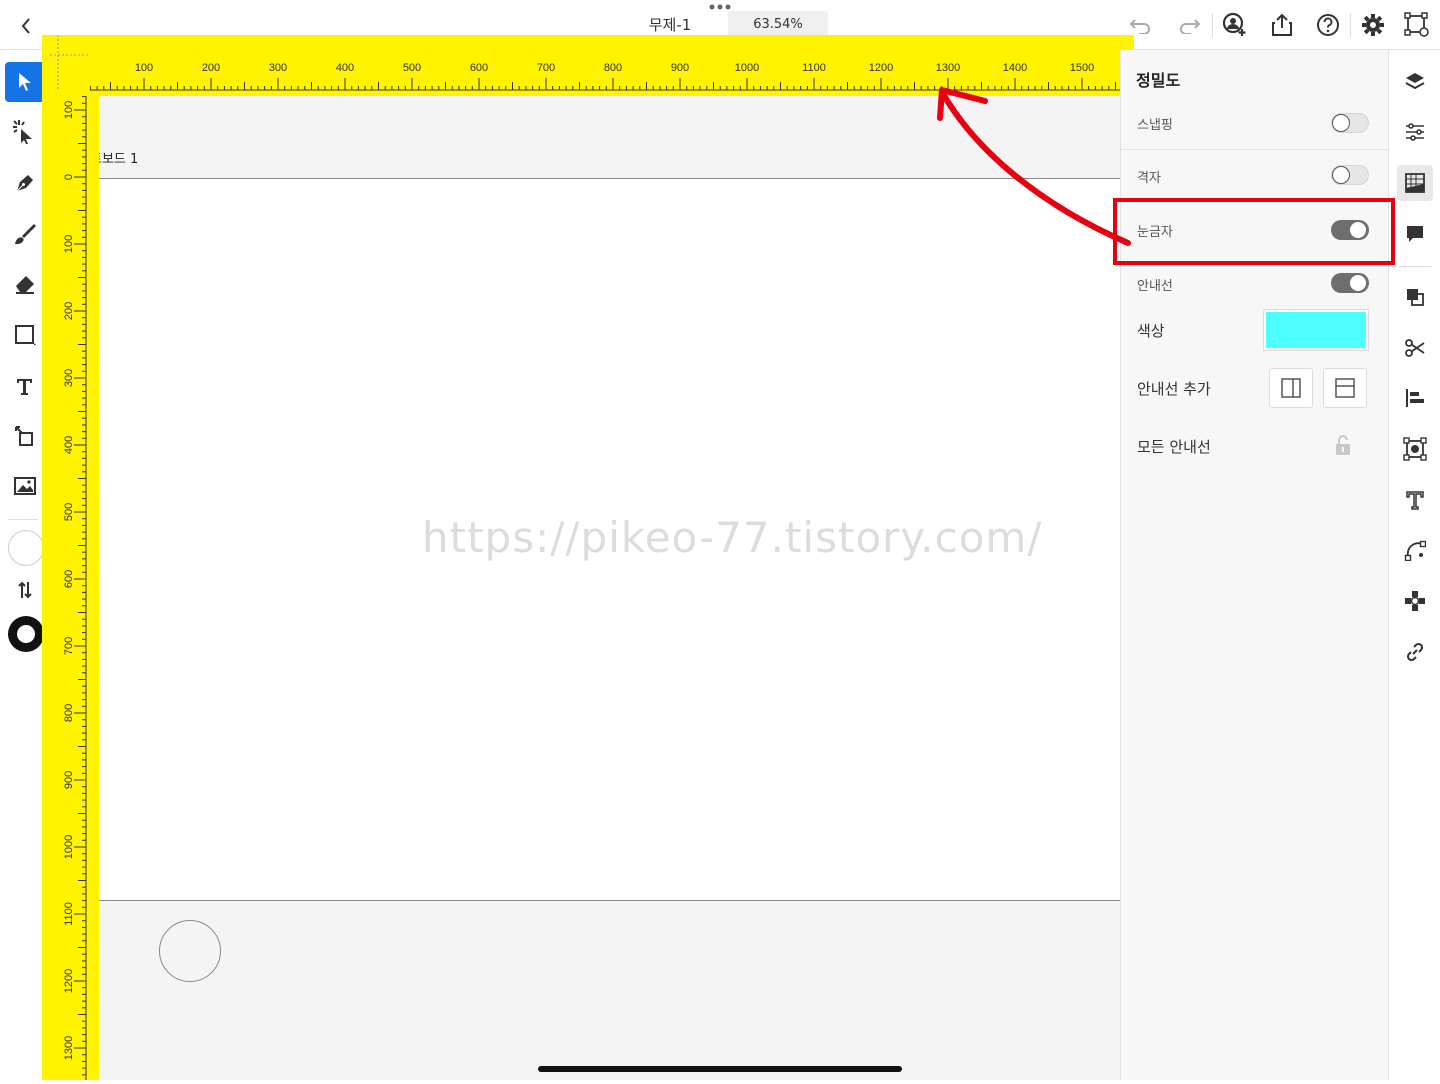 Image resolution: width=1440 pixels, height=1084 pixels. I want to click on redo-button, so click(1189, 25).